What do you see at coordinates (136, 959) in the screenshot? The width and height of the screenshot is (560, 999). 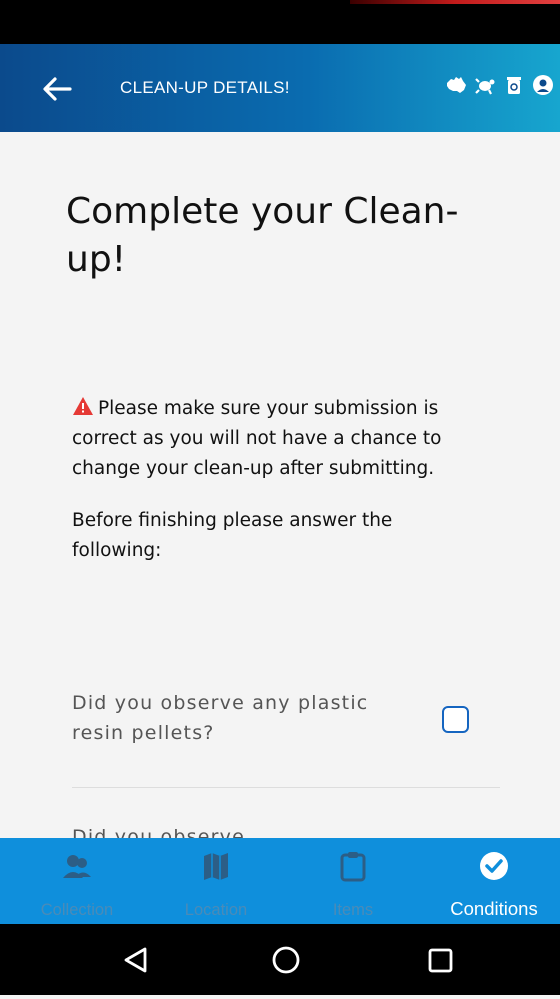 I see `nav-back-icon` at bounding box center [136, 959].